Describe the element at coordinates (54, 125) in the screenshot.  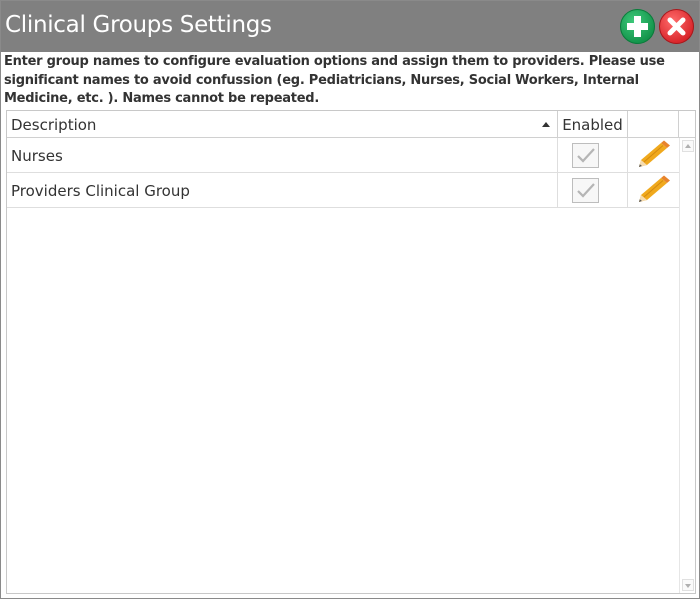
I see `column-header-description-label: Description` at that location.